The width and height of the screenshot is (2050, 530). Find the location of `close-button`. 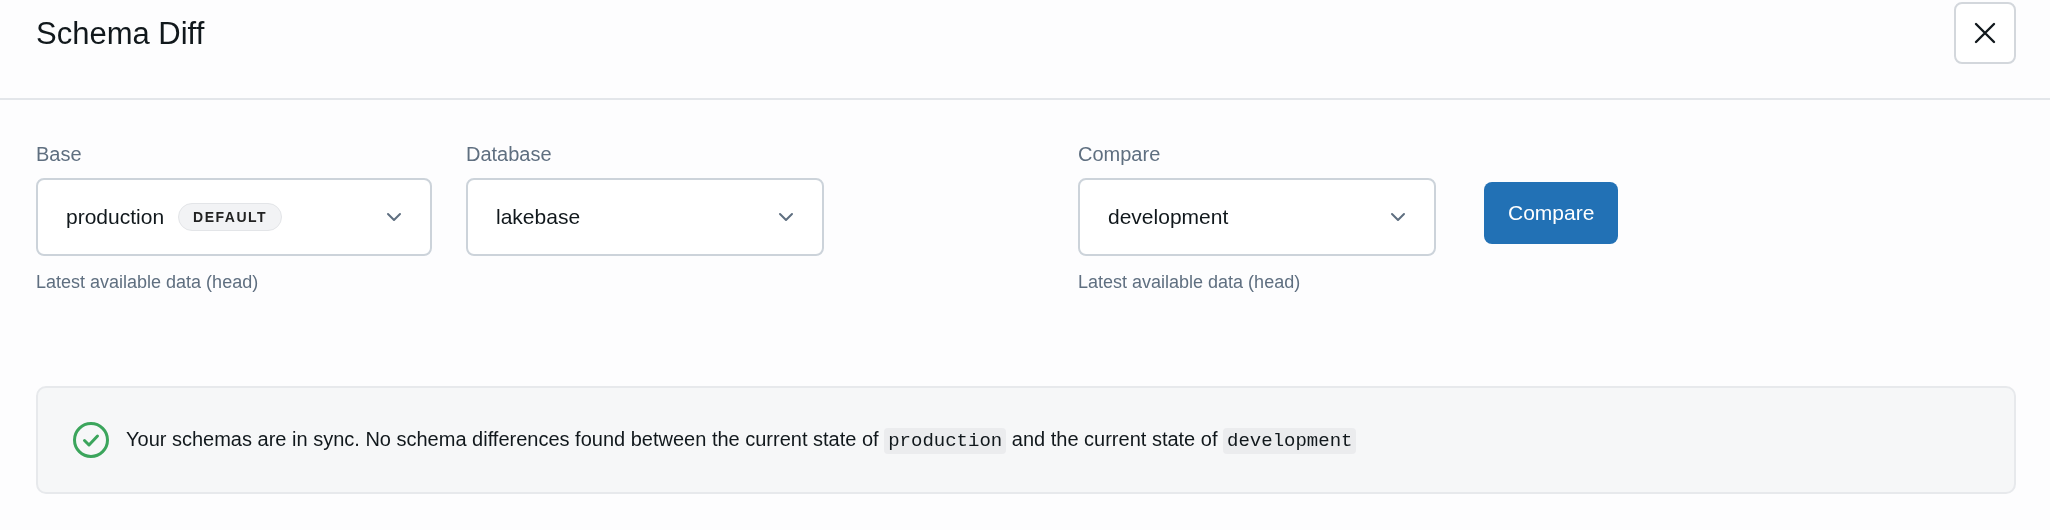

close-button is located at coordinates (1985, 33).